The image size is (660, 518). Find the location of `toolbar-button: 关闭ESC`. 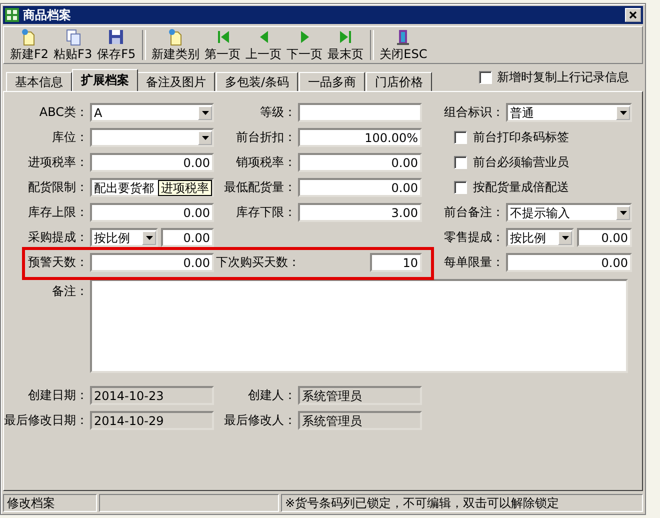

toolbar-button: 关闭ESC is located at coordinates (404, 45).